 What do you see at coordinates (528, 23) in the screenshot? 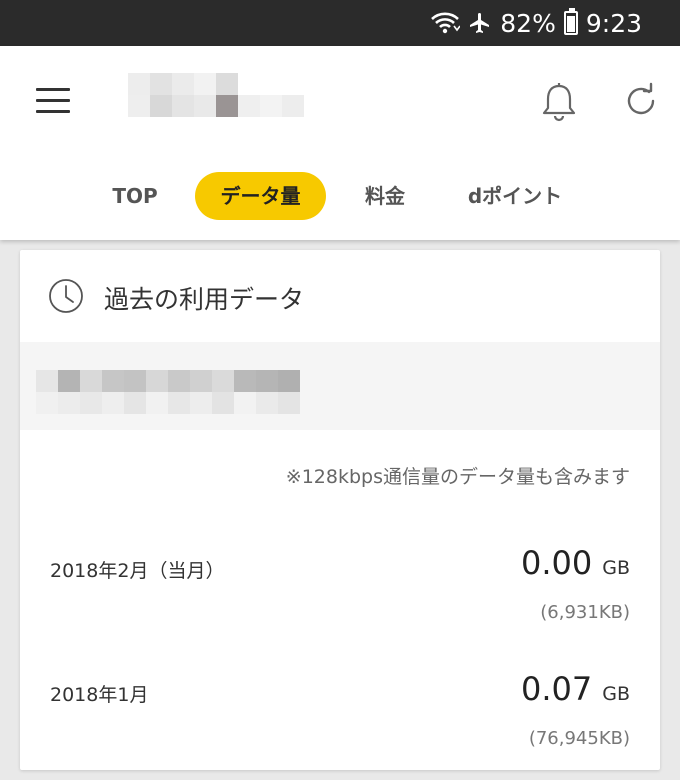
I see `battery-percentage: 82%` at bounding box center [528, 23].